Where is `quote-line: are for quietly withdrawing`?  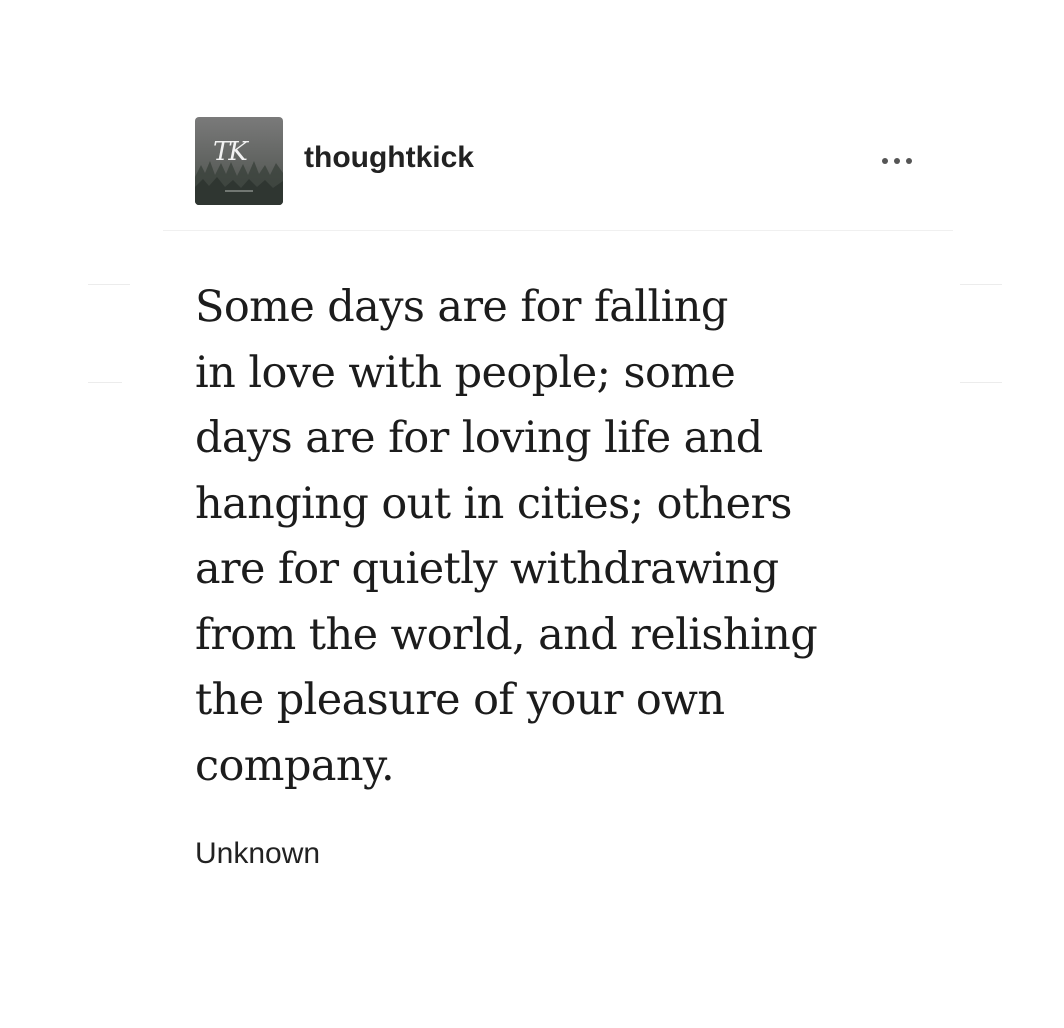 quote-line: are for quietly withdrawing is located at coordinates (487, 569).